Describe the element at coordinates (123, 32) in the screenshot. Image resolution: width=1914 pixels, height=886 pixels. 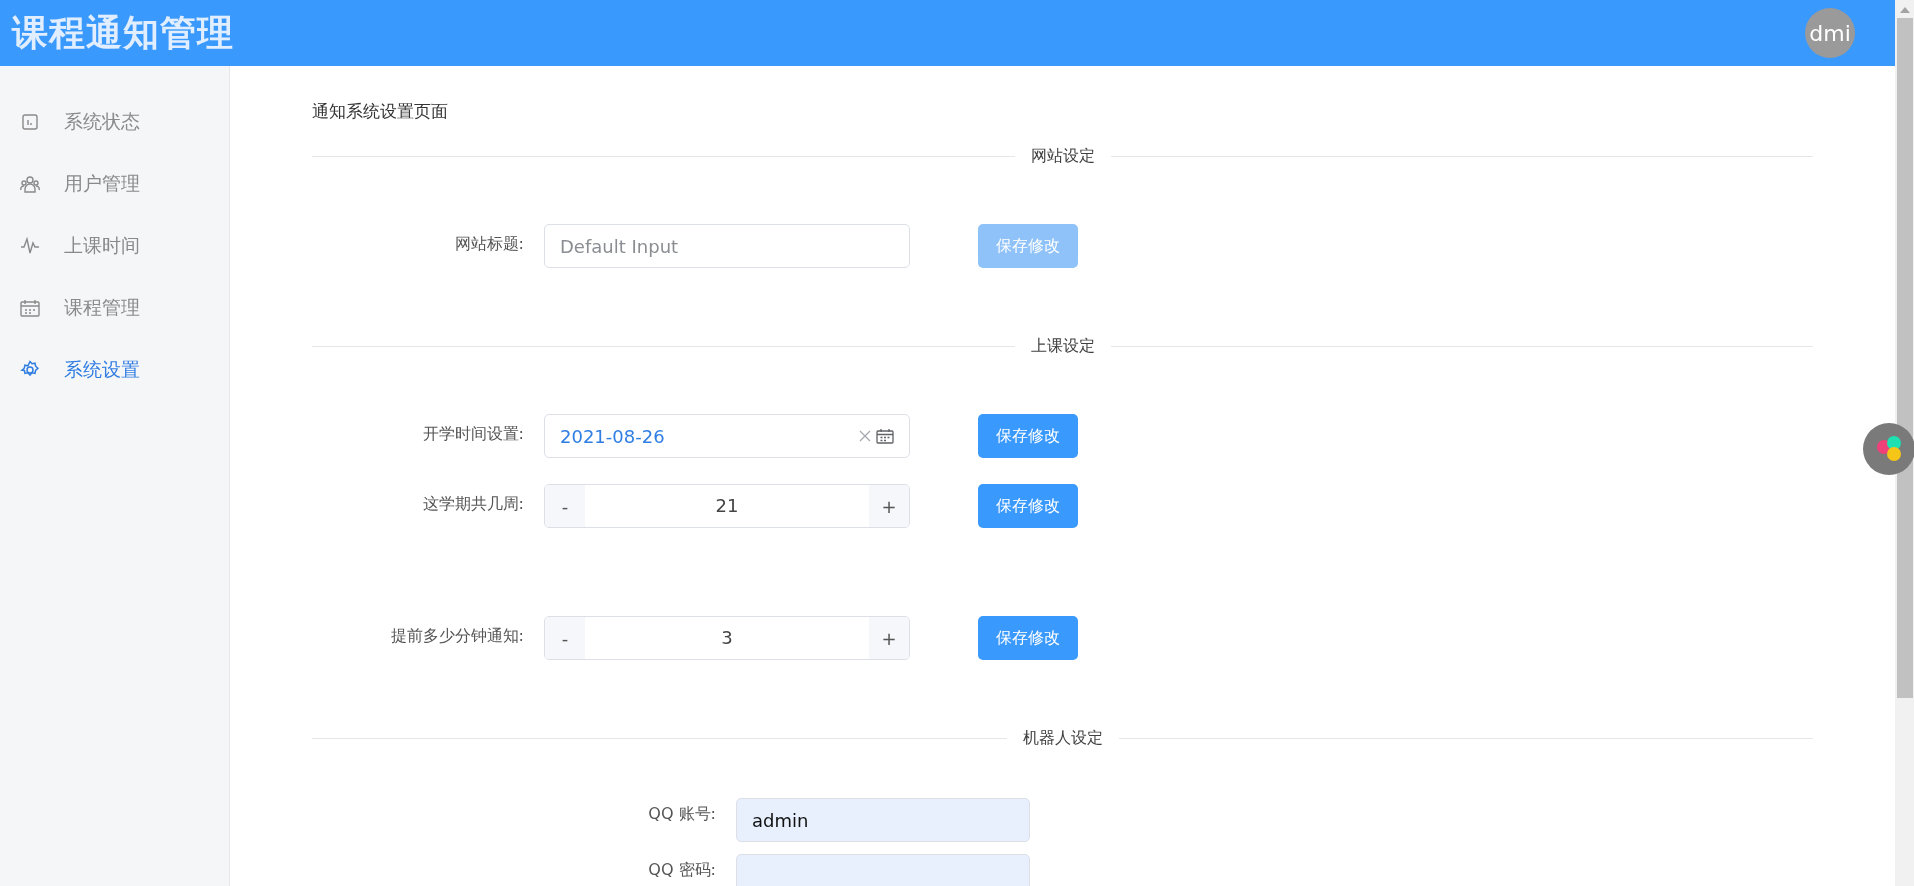
I see `app-title: 课程通知管理` at that location.